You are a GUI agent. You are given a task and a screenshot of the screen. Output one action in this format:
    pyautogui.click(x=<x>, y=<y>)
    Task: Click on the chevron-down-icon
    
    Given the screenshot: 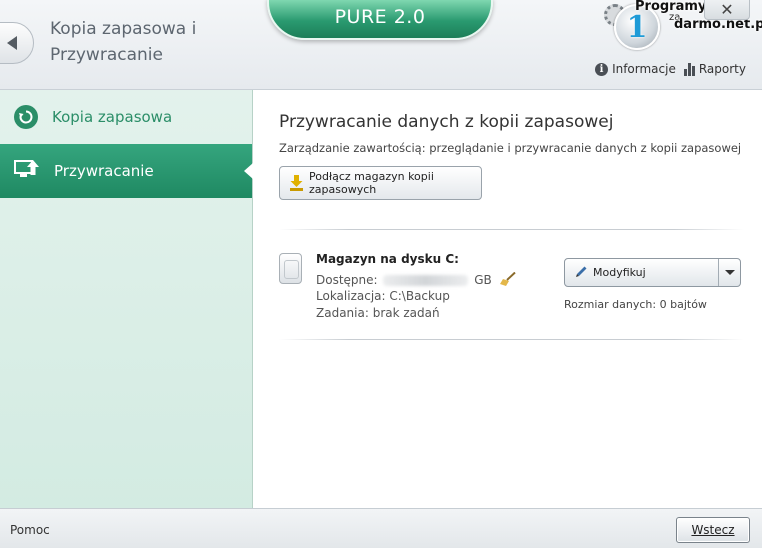 What is the action you would take?
    pyautogui.click(x=729, y=272)
    